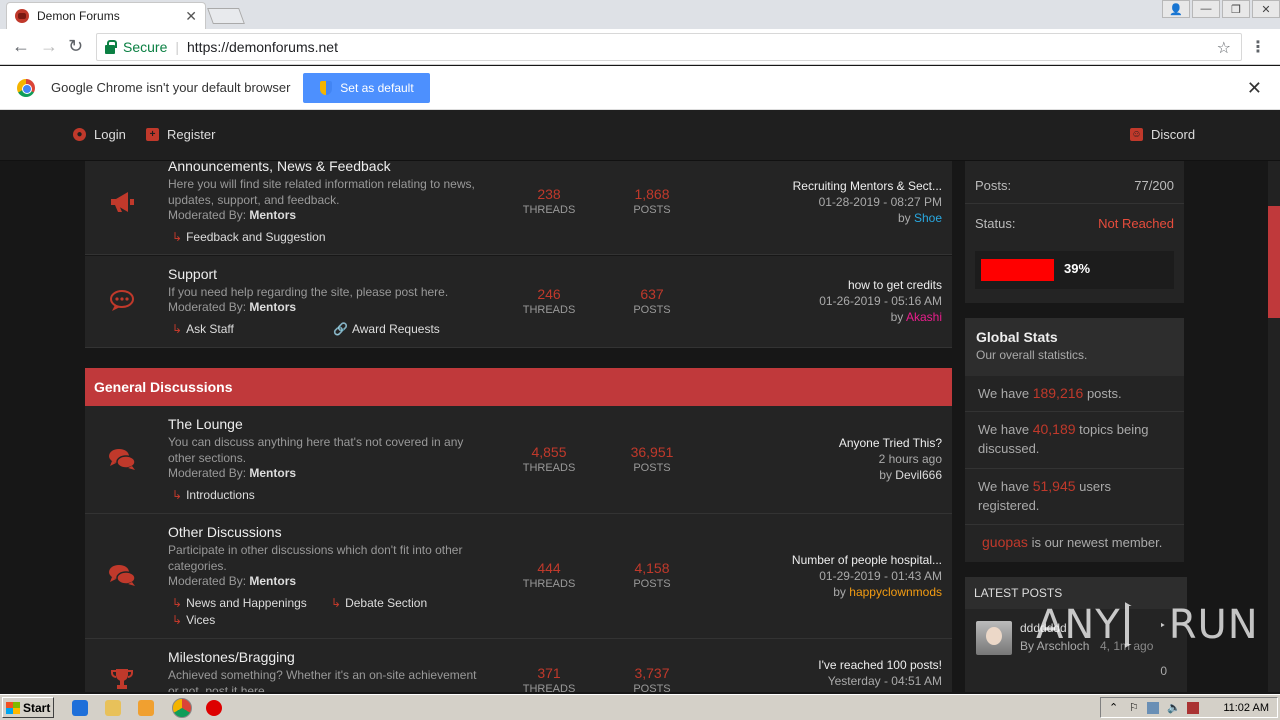 The image size is (1280, 720). Describe the element at coordinates (220, 495) in the screenshot. I see `subforum-label: Introductions` at that location.